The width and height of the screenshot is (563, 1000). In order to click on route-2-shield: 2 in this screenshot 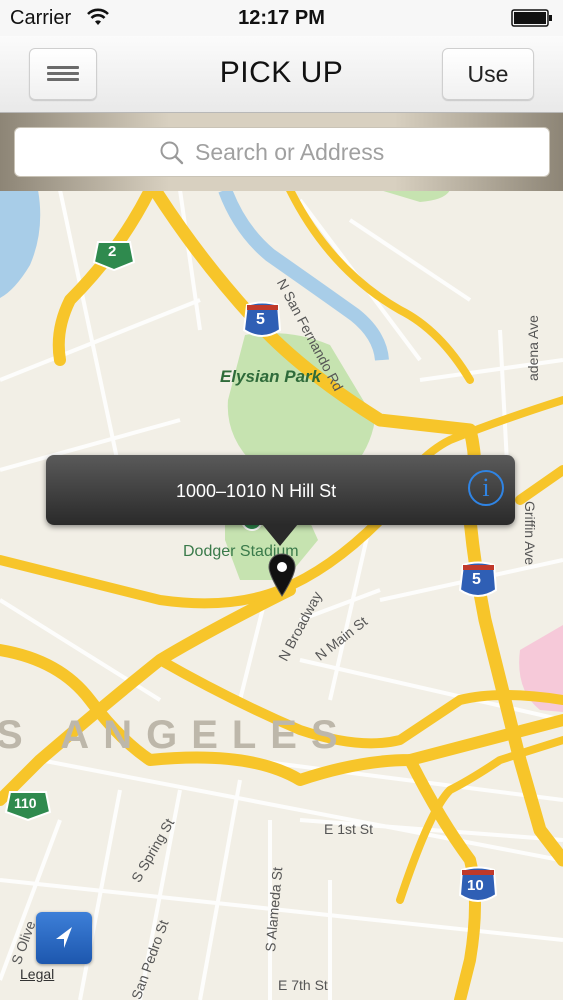, I will do `click(112, 251)`.